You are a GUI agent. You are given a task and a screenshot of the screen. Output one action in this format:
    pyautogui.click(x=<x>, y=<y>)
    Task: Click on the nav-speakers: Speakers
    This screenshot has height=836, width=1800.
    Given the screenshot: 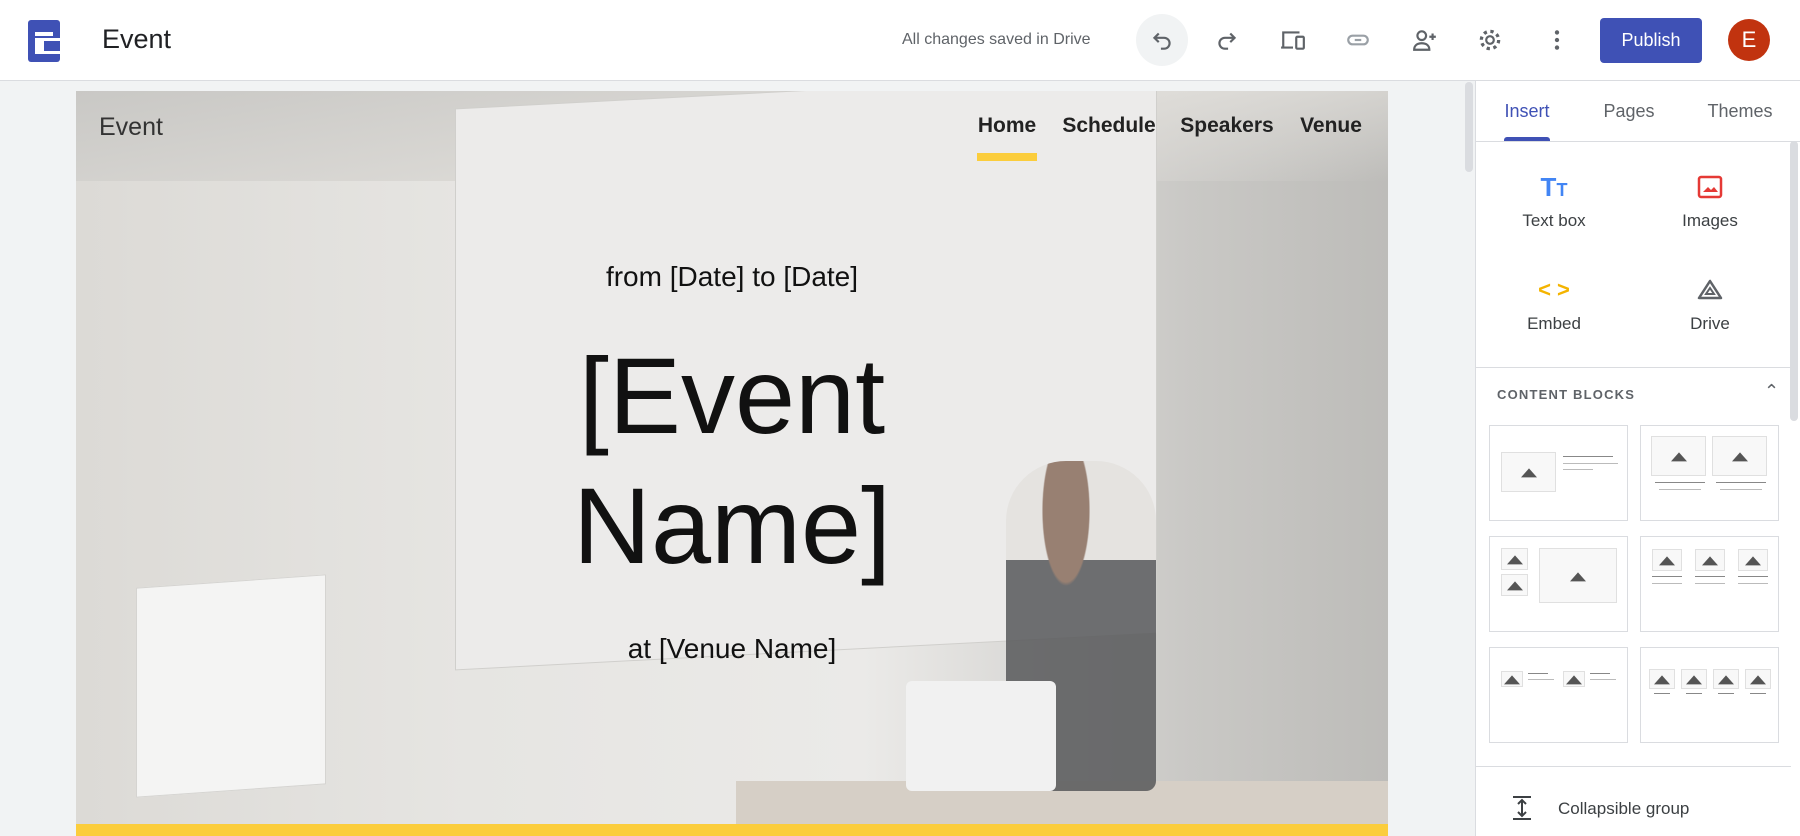 What is the action you would take?
    pyautogui.click(x=1226, y=126)
    